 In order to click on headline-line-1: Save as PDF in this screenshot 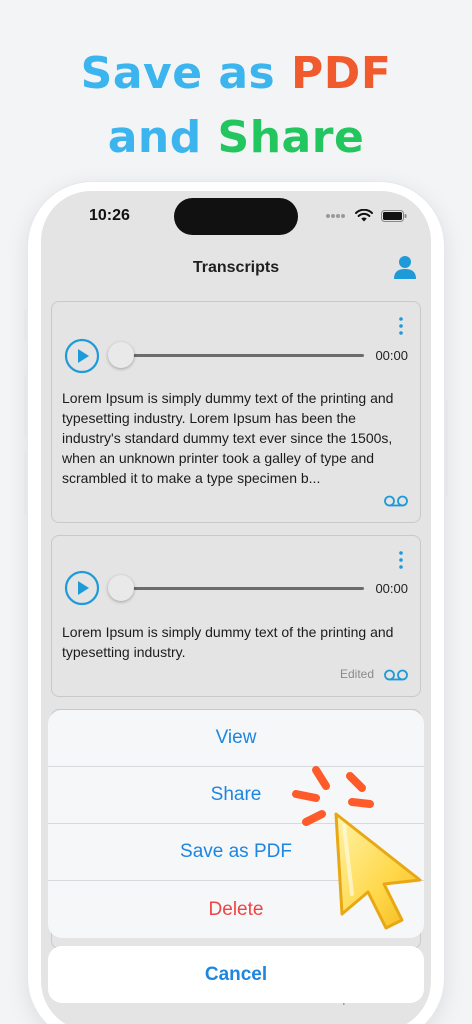, I will do `click(236, 73)`.